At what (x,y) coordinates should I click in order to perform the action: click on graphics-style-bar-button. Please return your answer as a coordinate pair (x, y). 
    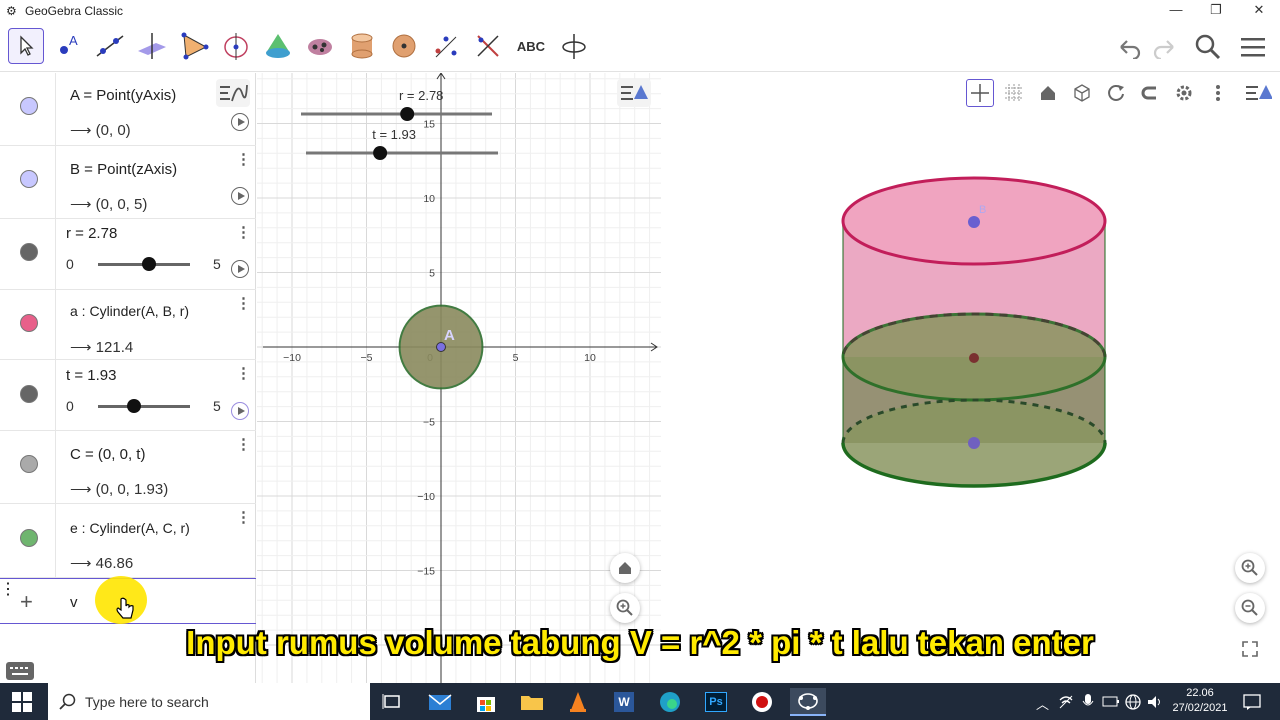
    Looking at the image, I should click on (634, 93).